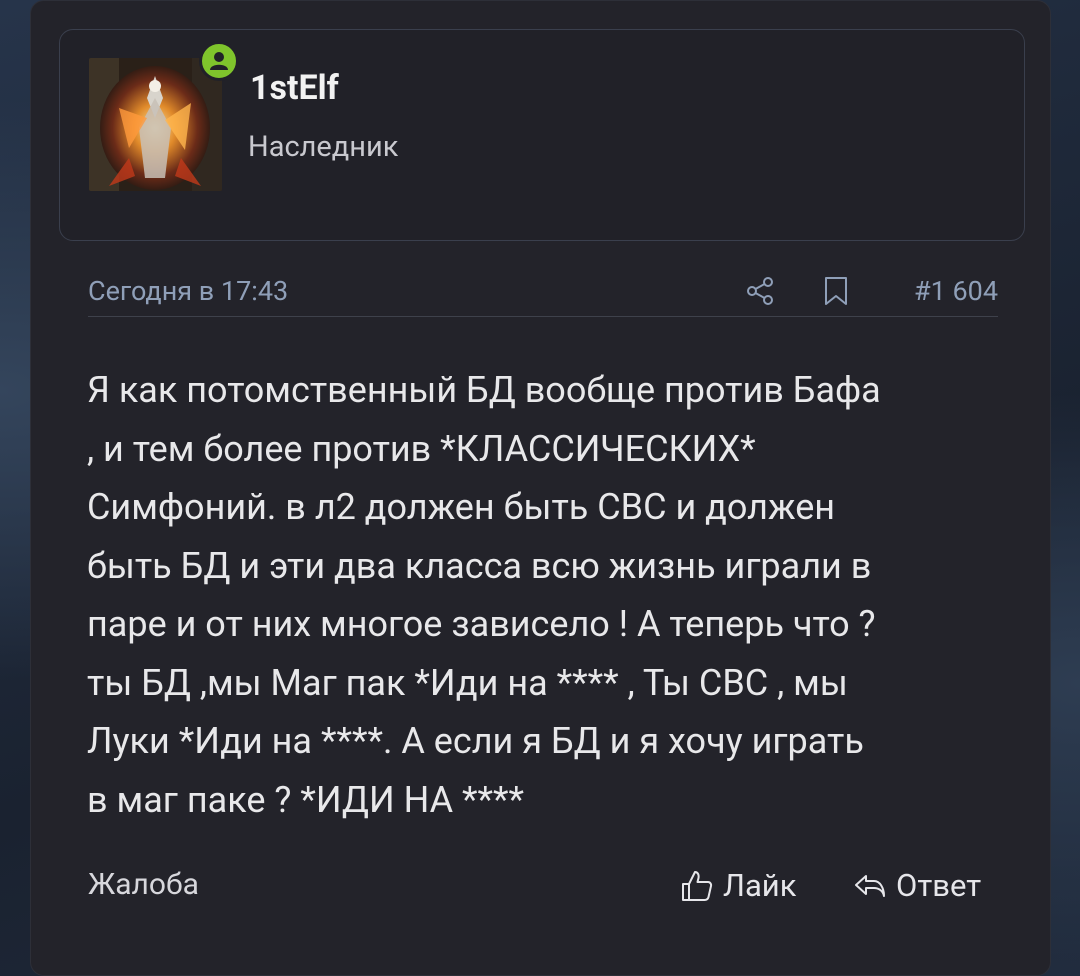  I want to click on like-button: Лайк, so click(737, 885).